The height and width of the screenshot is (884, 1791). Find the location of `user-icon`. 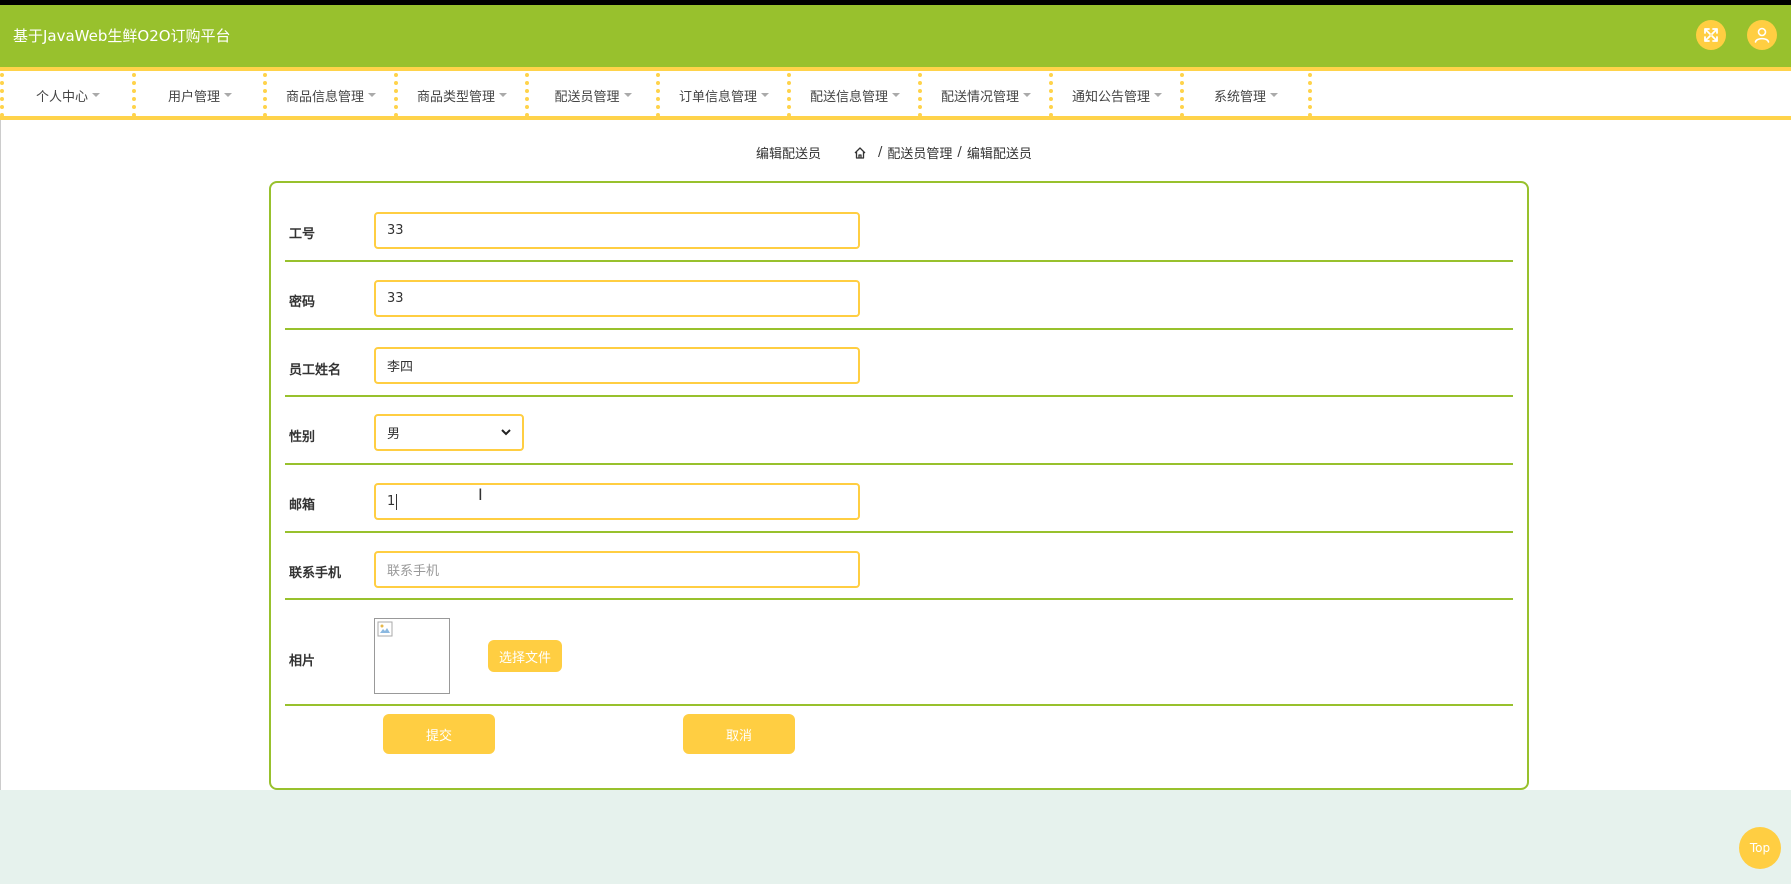

user-icon is located at coordinates (1762, 35).